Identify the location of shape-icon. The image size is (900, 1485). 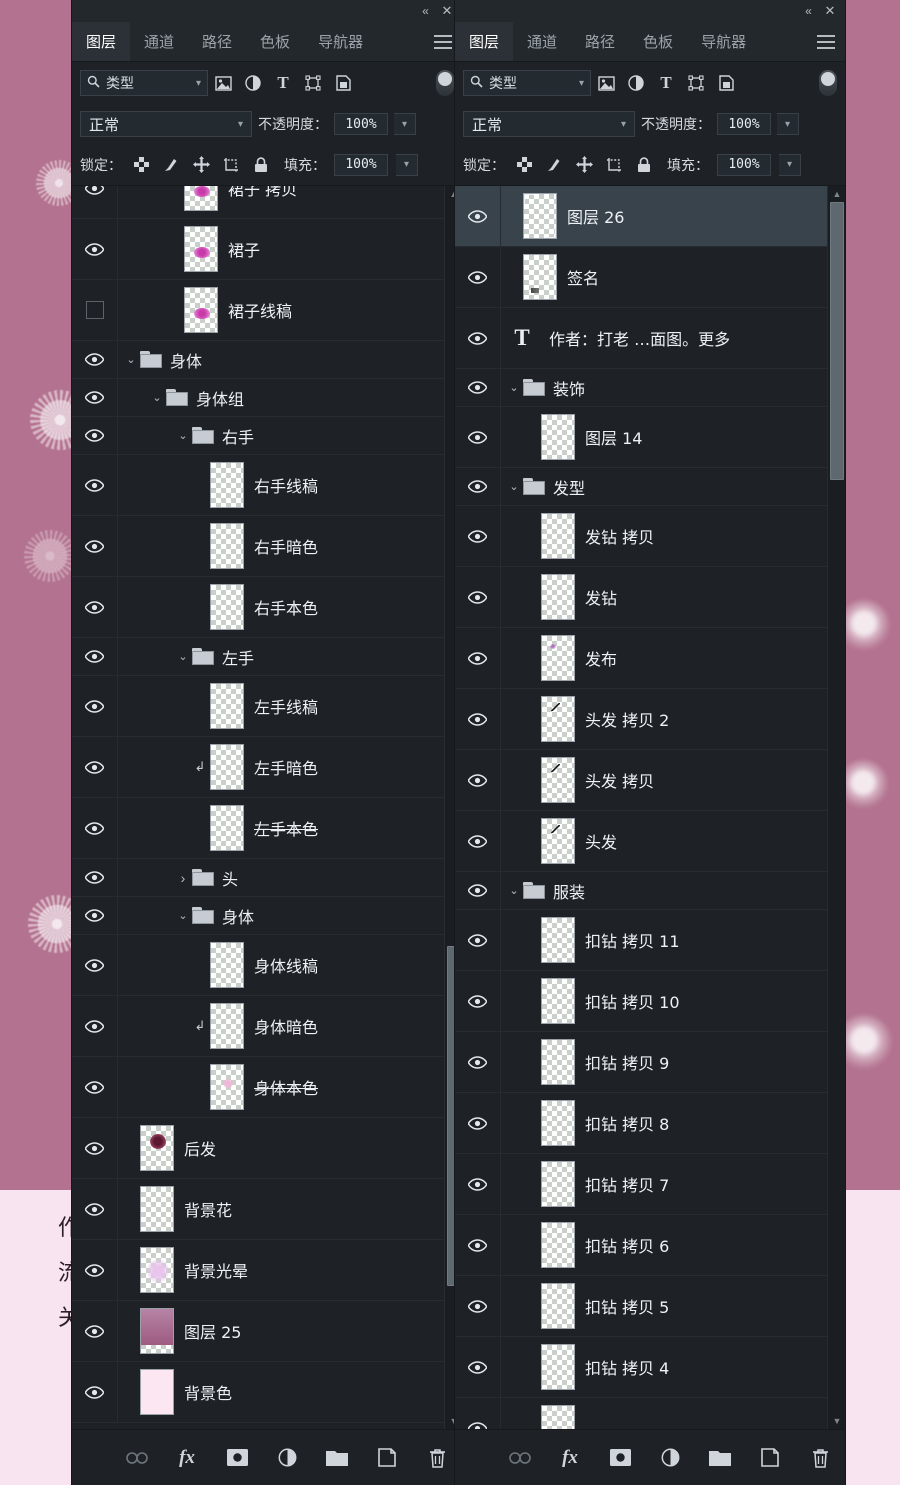
(313, 83).